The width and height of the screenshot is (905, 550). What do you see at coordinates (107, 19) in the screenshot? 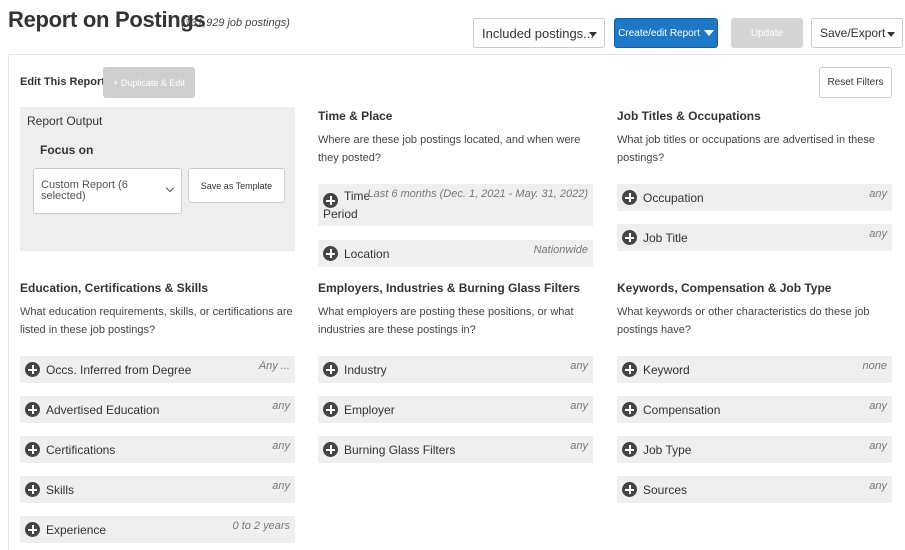
I see `page-title: Report on Postings` at bounding box center [107, 19].